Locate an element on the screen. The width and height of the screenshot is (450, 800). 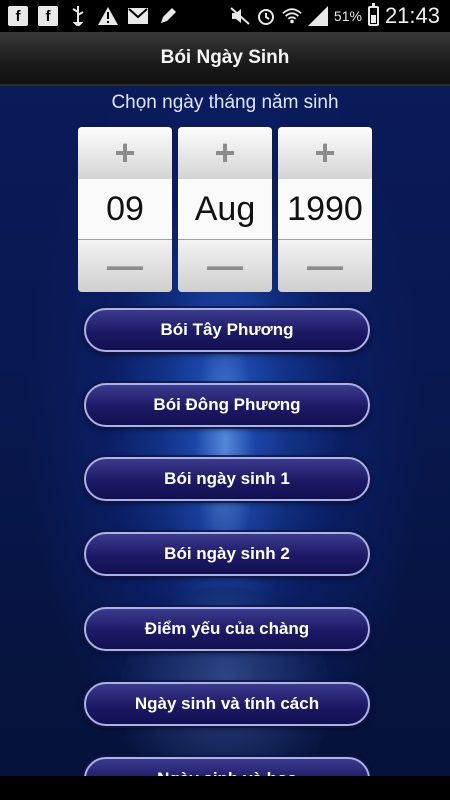
birthday-reading-2-button: Bói ngày sinh 2 is located at coordinates (227, 554).